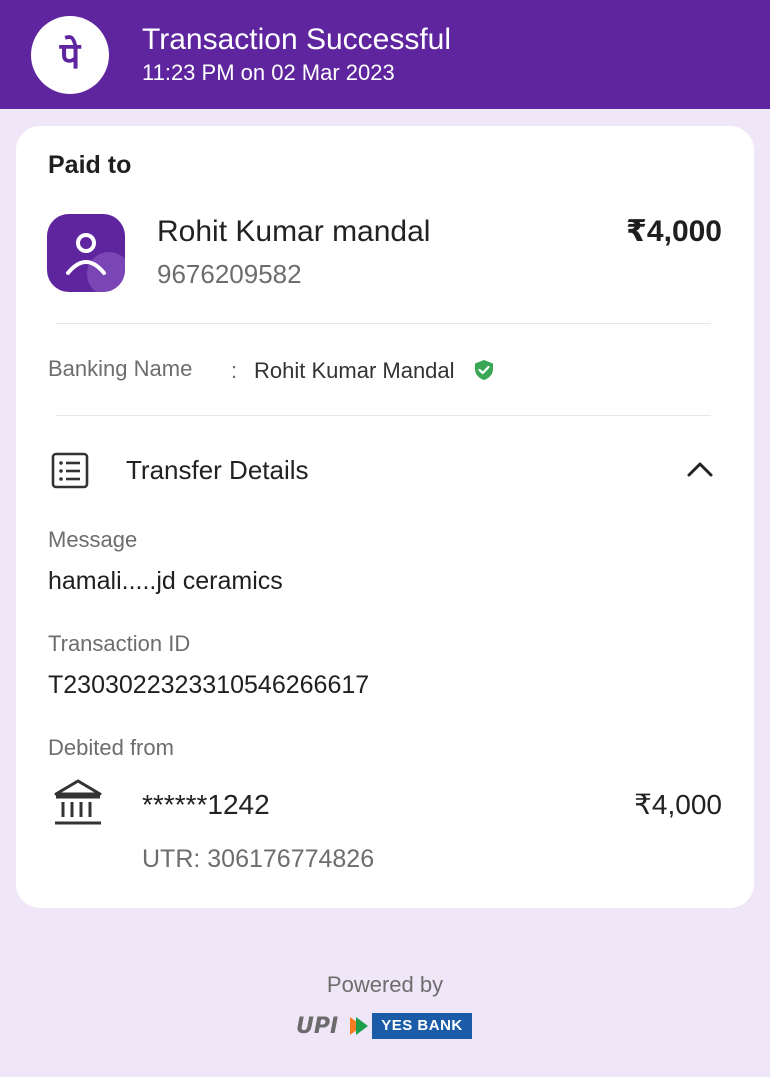 The height and width of the screenshot is (1077, 770). I want to click on yes-bank-logo: YES BANK, so click(422, 1026).